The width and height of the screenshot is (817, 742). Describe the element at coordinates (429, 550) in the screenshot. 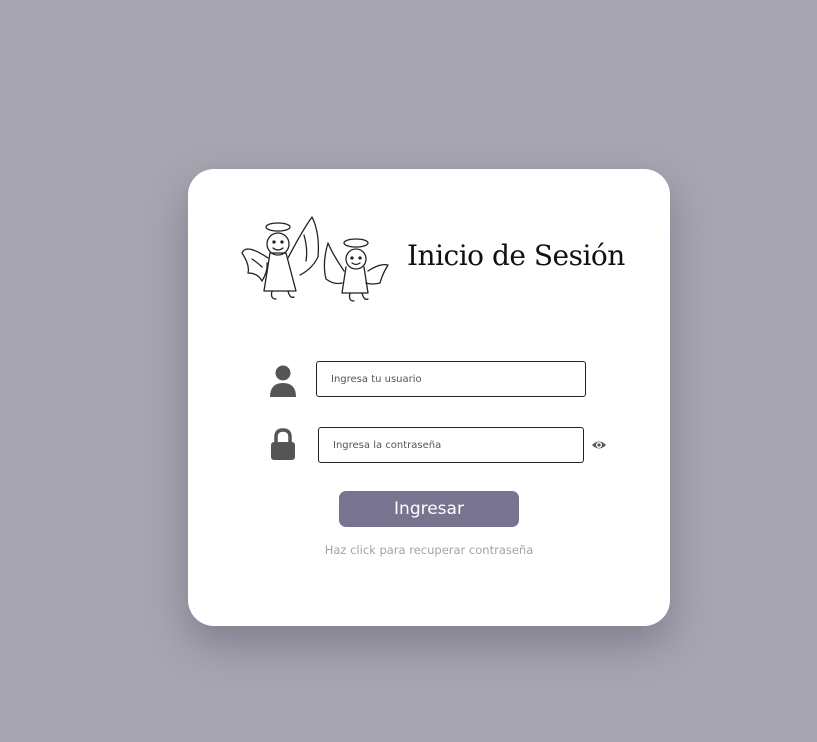

I see `recover-password-link: Haz click para recuperar contraseña` at that location.